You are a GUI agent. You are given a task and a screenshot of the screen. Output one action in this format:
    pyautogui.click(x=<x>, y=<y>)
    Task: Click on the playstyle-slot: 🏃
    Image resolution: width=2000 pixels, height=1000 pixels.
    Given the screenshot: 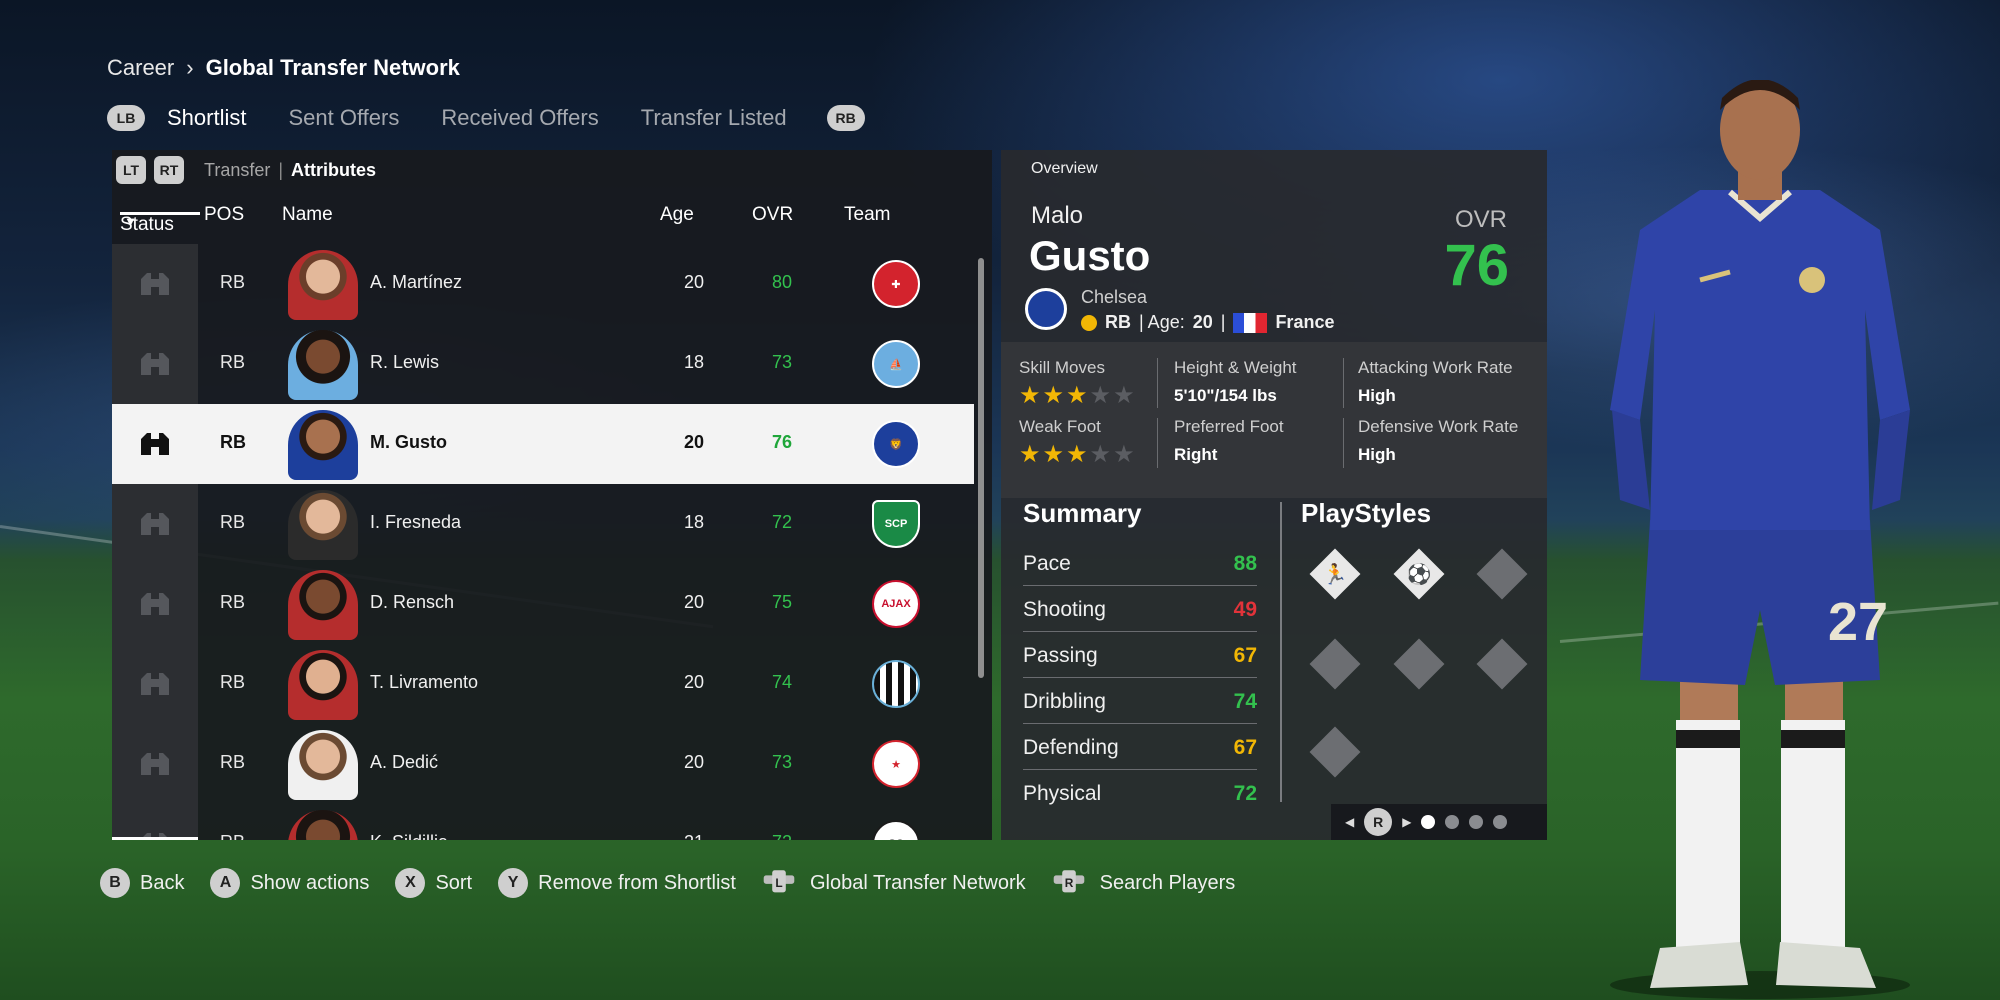 What is the action you would take?
    pyautogui.click(x=1335, y=574)
    